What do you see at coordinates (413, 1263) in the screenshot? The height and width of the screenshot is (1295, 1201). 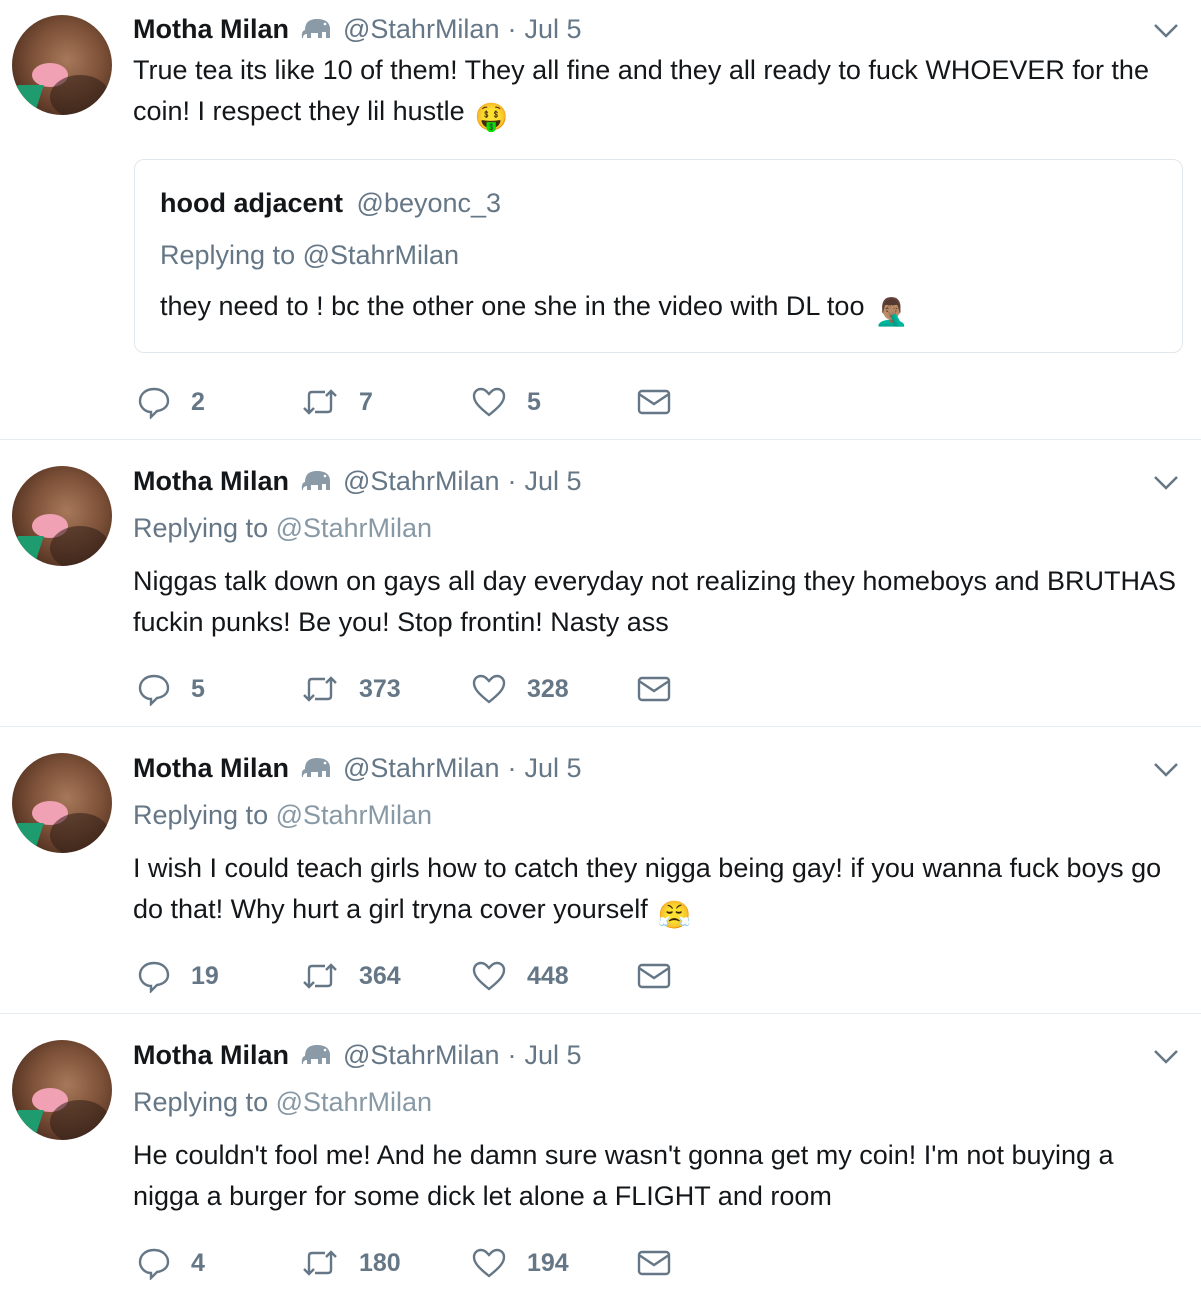 I see `tweet-actions: 4 180 194` at bounding box center [413, 1263].